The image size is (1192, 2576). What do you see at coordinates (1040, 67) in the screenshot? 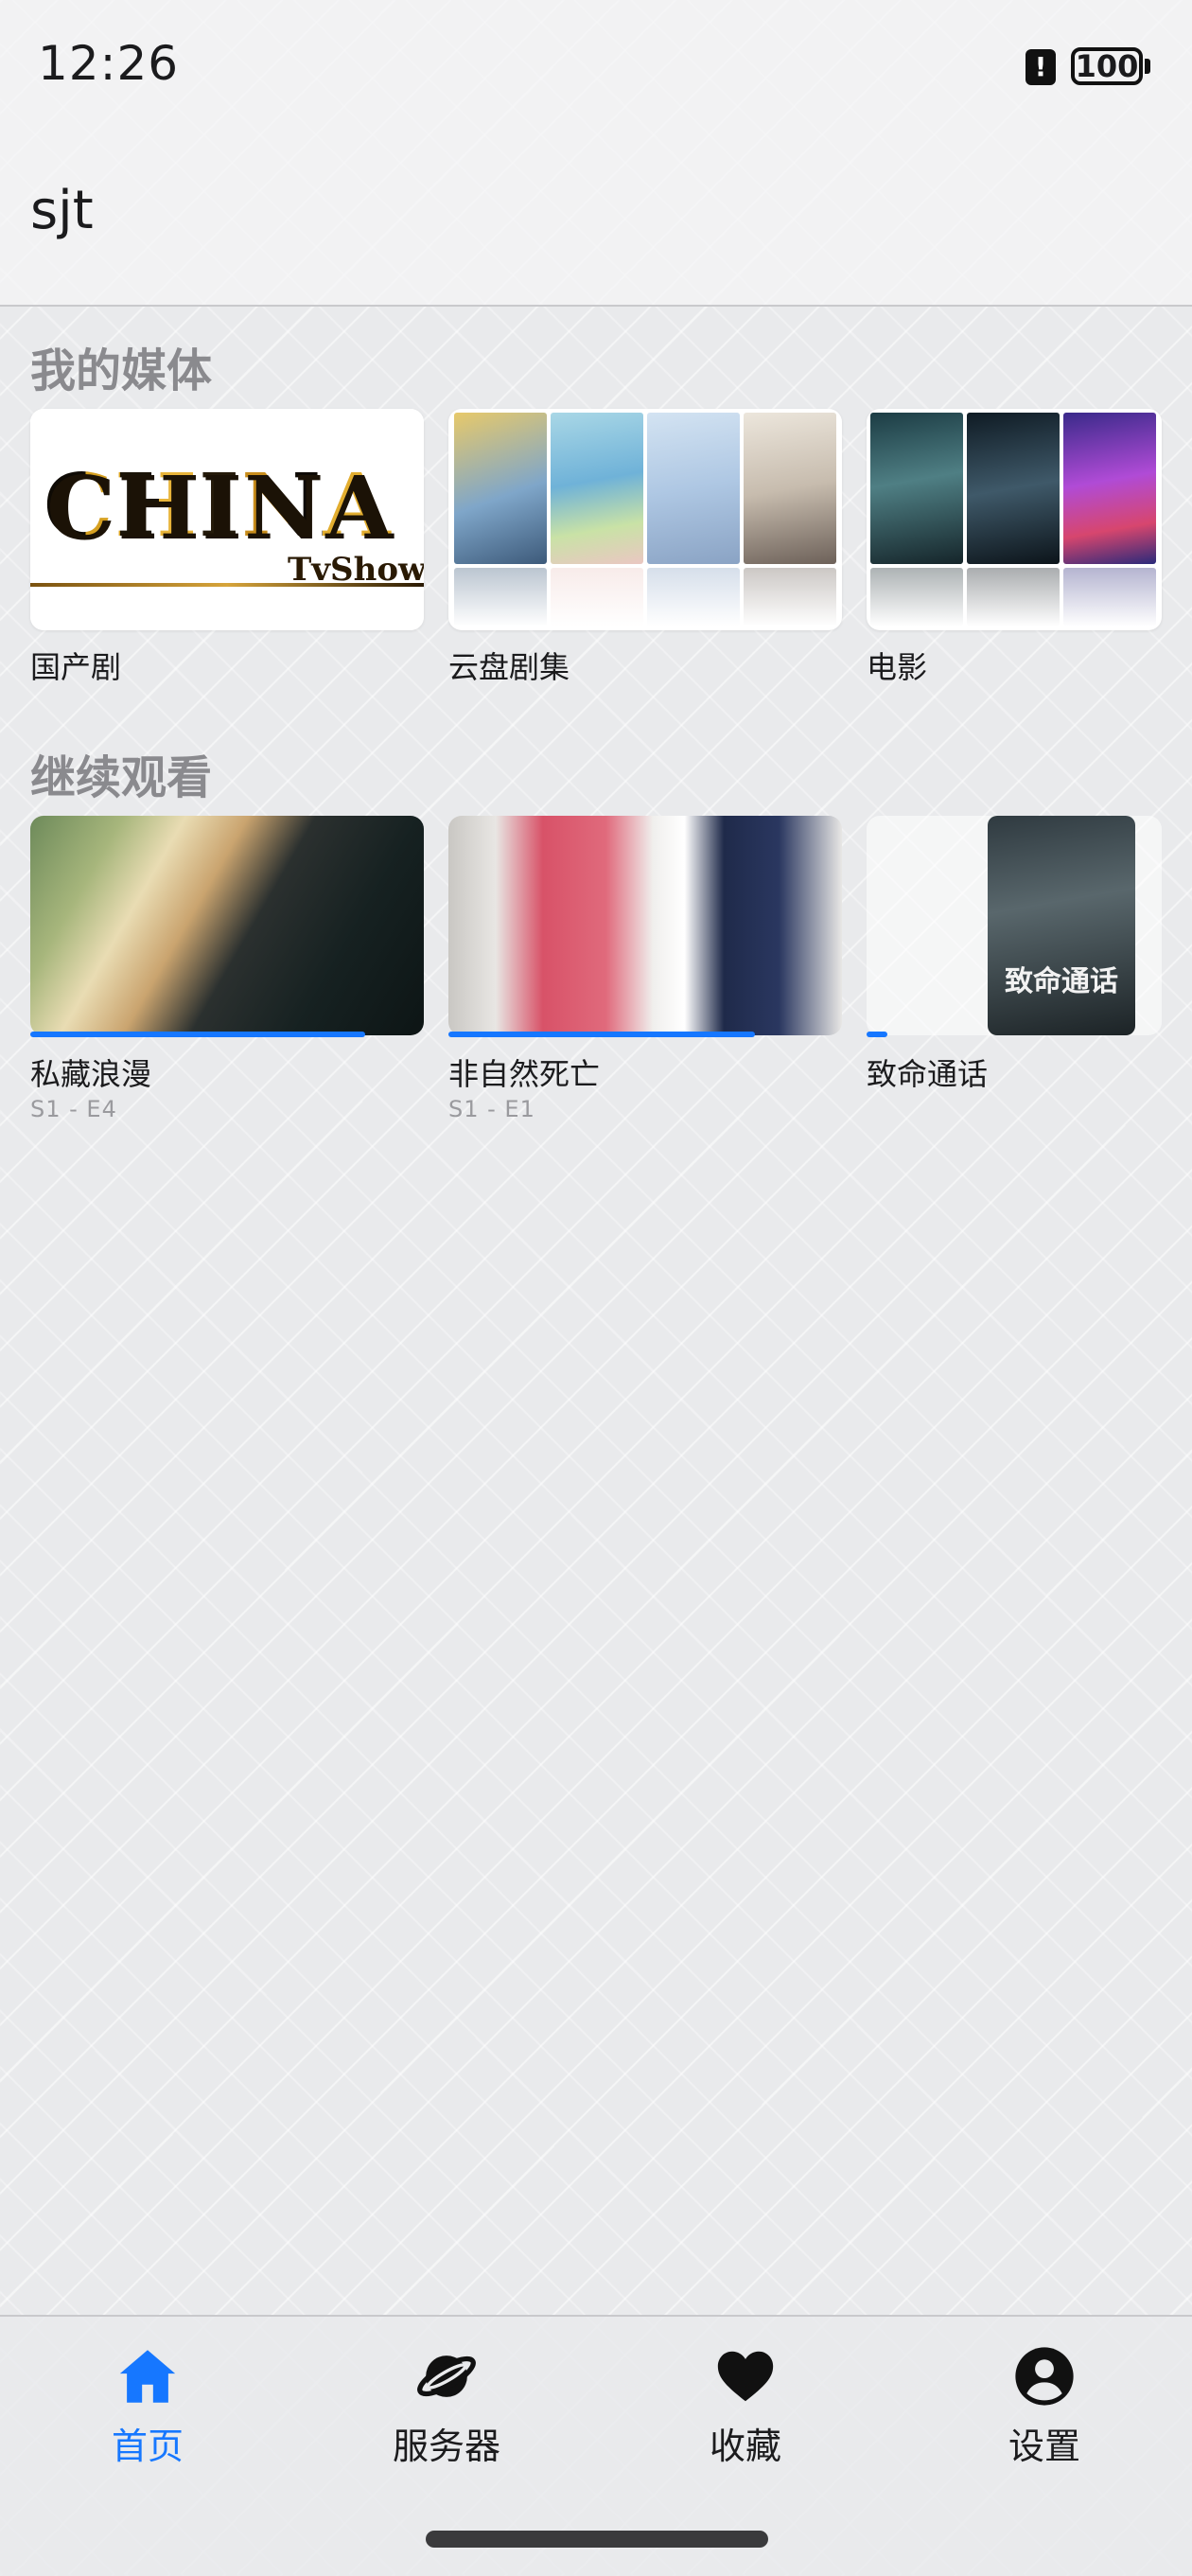
I see `alert-icon: !` at bounding box center [1040, 67].